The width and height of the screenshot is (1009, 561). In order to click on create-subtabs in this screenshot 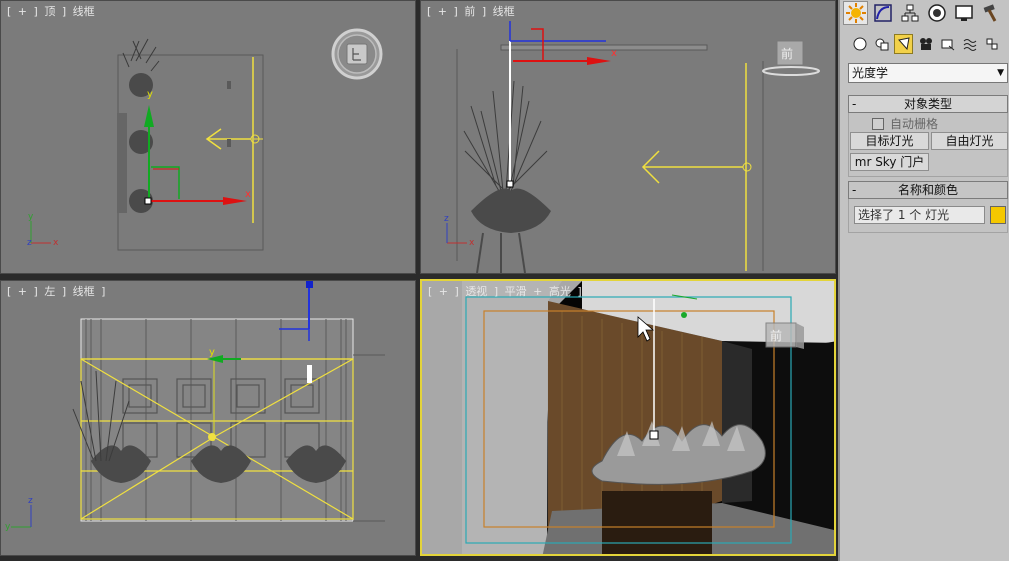, I will do `click(927, 44)`.